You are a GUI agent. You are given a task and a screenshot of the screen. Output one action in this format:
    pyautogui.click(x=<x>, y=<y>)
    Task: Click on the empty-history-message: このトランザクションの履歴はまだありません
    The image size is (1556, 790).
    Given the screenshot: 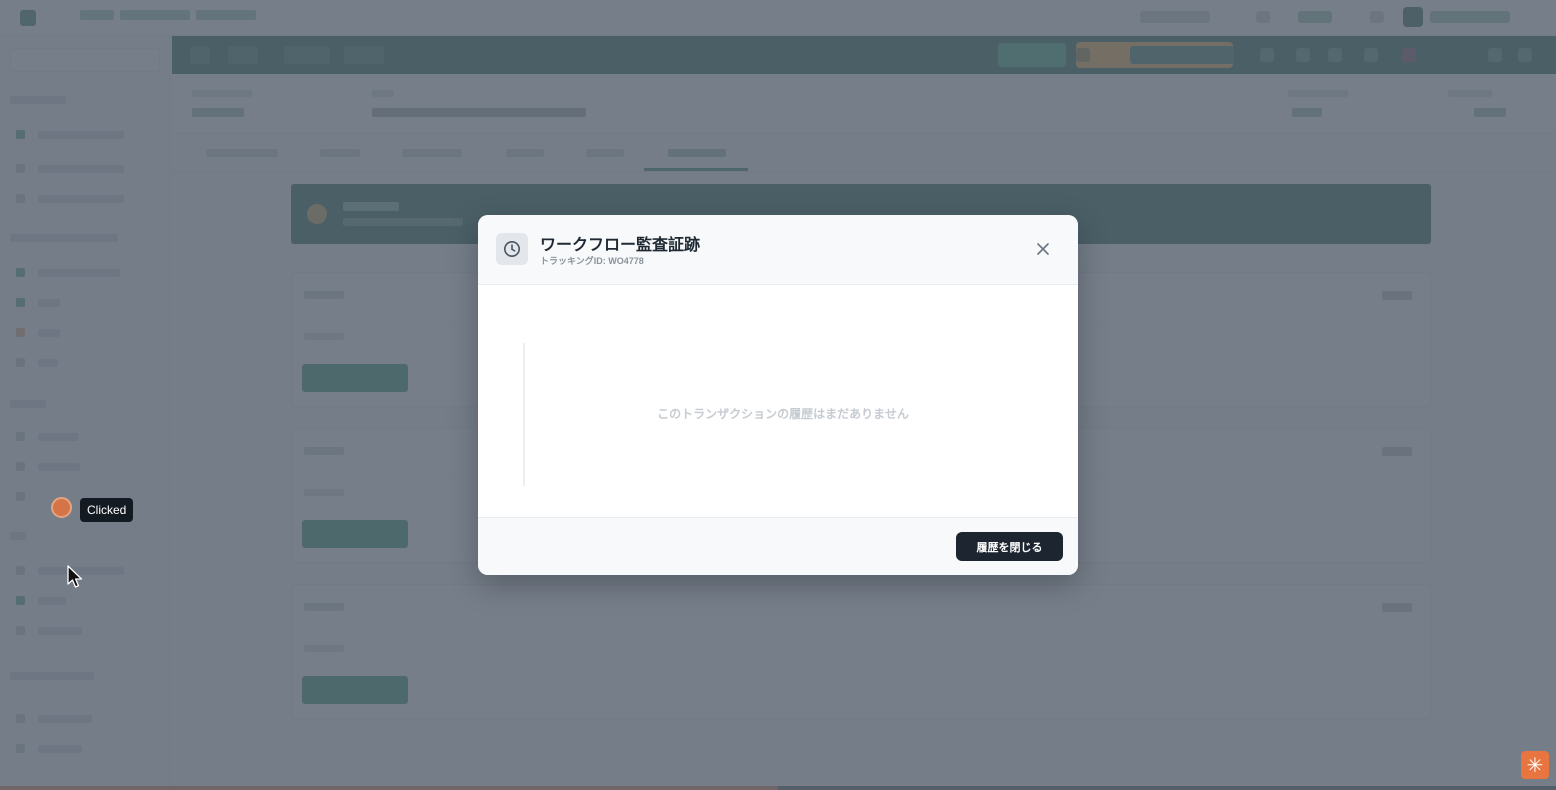 What is the action you would take?
    pyautogui.click(x=783, y=414)
    